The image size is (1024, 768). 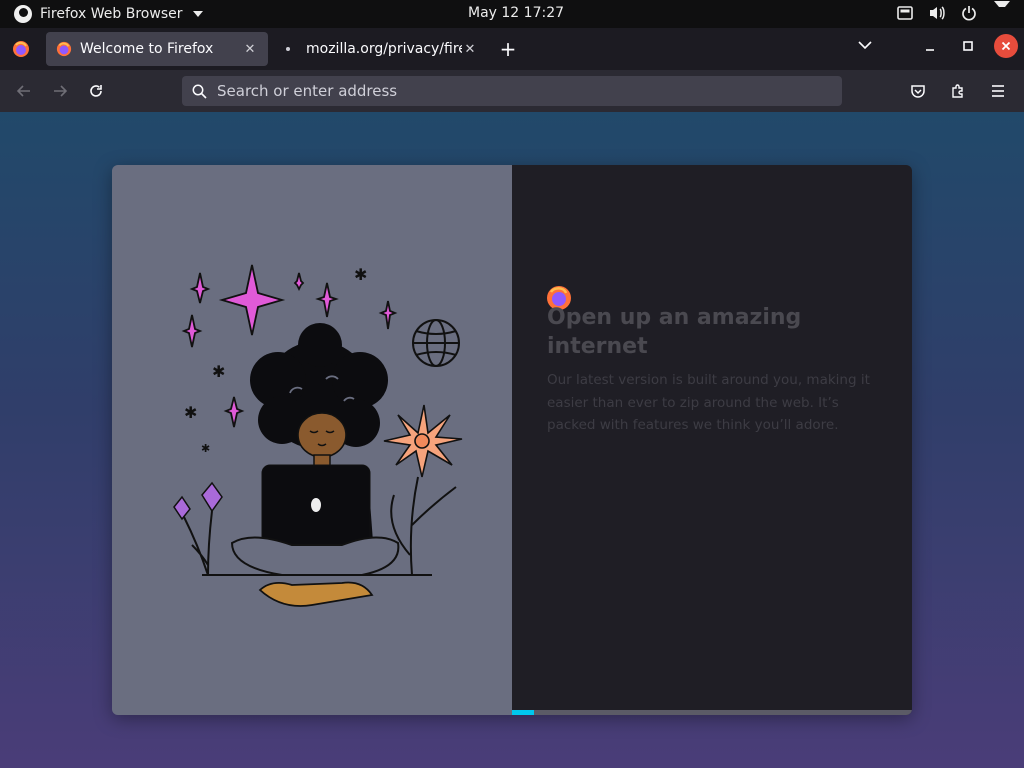 What do you see at coordinates (930, 46) in the screenshot?
I see `minimize-button` at bounding box center [930, 46].